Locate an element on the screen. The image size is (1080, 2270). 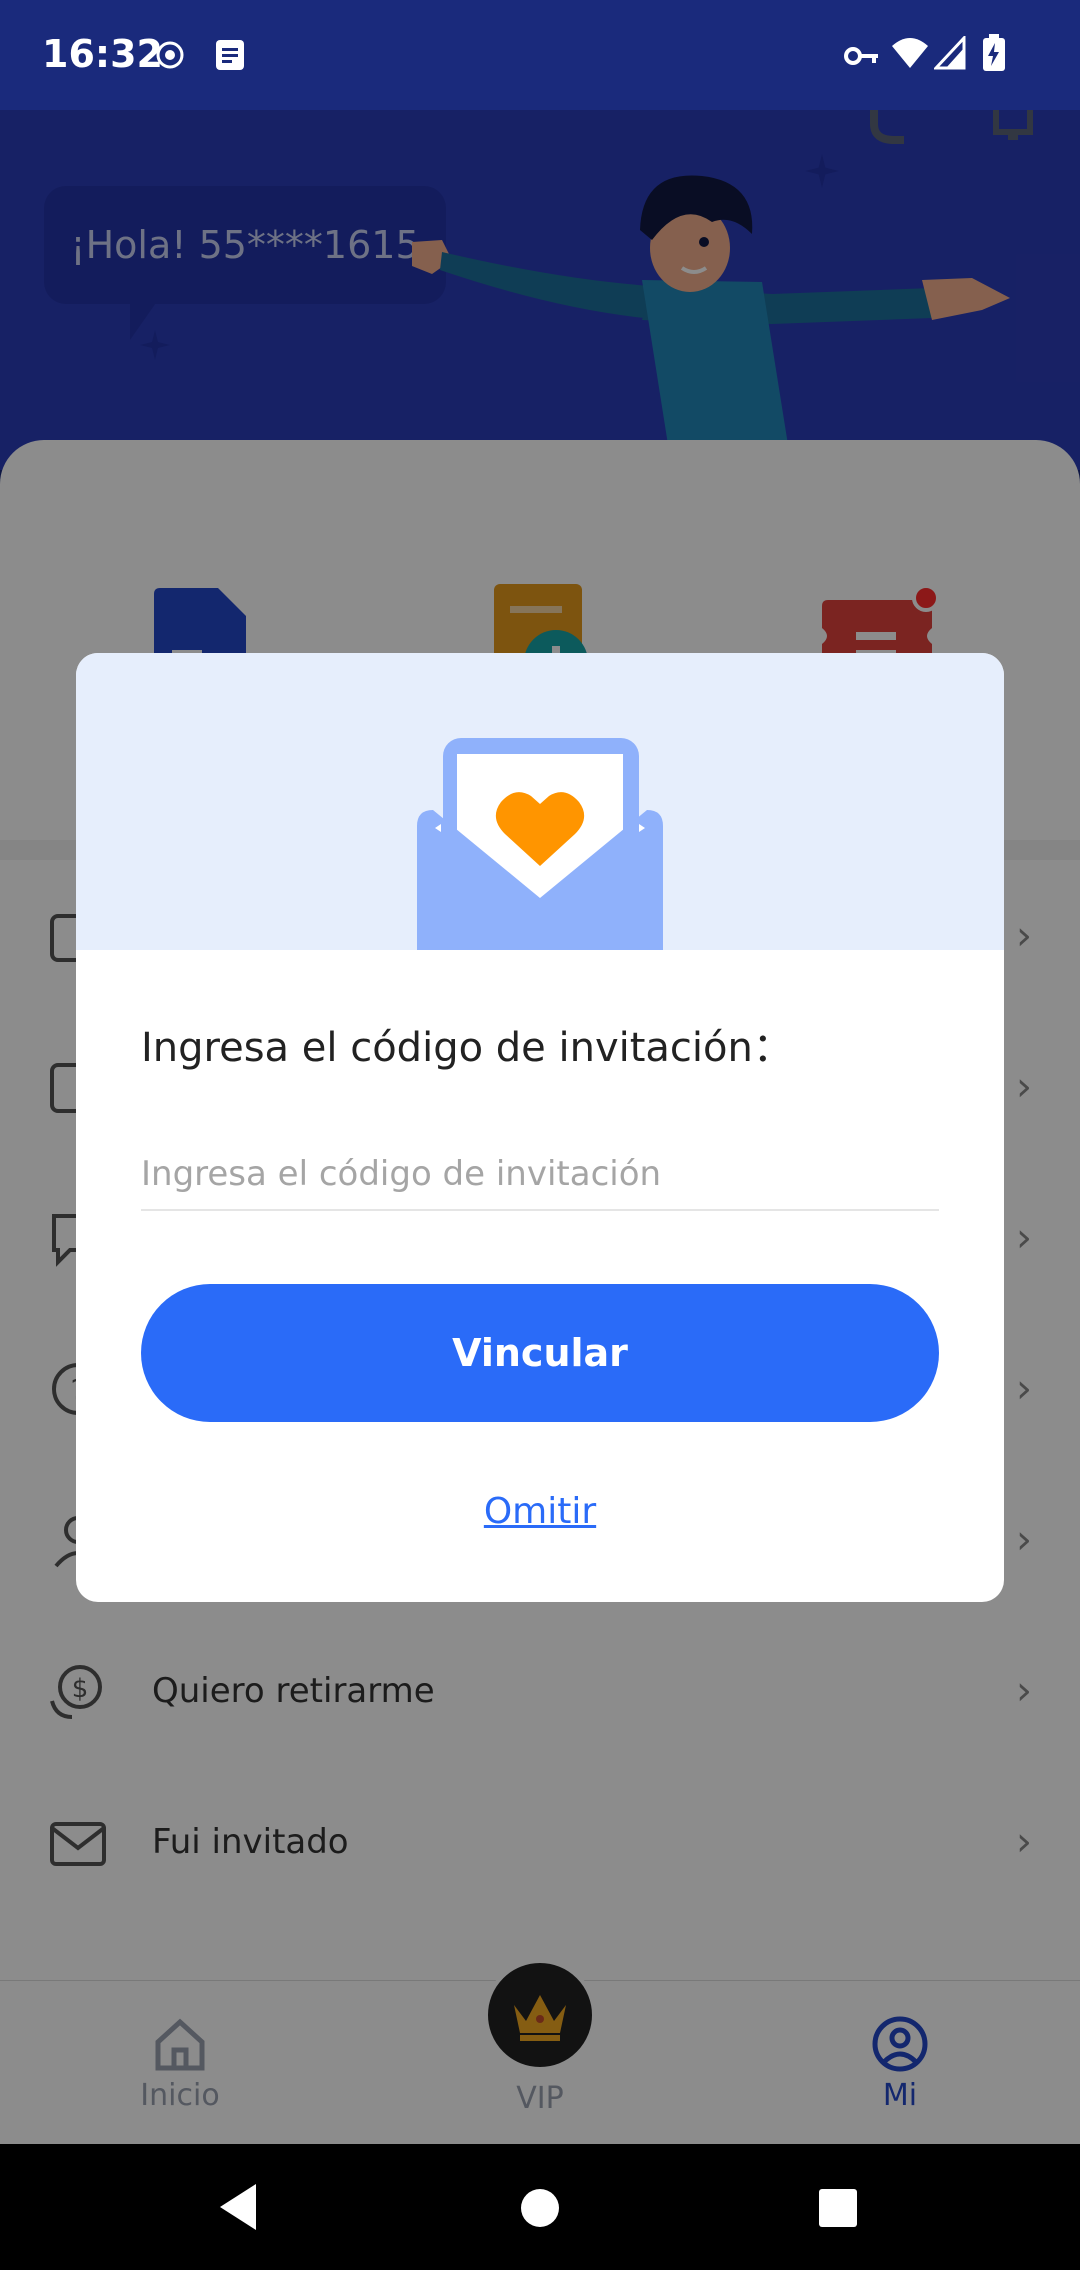
dialog-title: Ingresa el código de invitación： is located at coordinates (467, 1048).